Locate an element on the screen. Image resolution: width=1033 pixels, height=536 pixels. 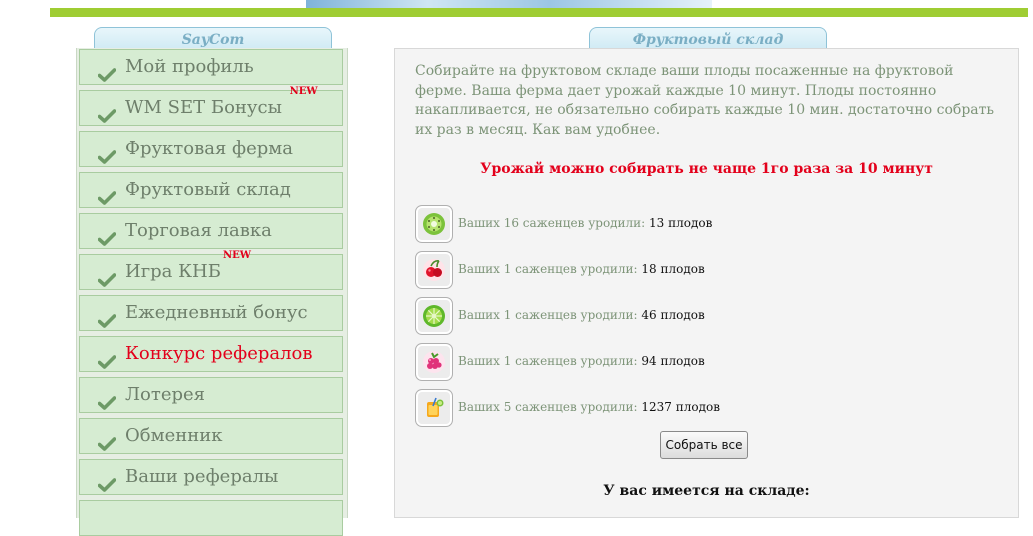
fruit-row: Ваших 16 саженцев уродили: 13 плодов is located at coordinates (695, 224).